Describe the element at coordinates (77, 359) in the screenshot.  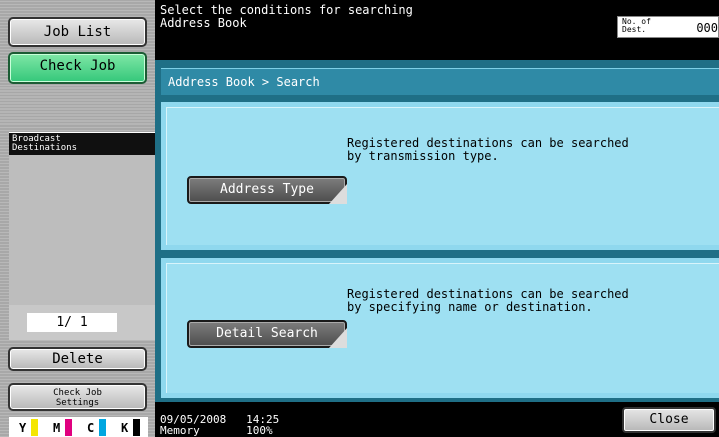
I see `delete-button: Delete` at that location.